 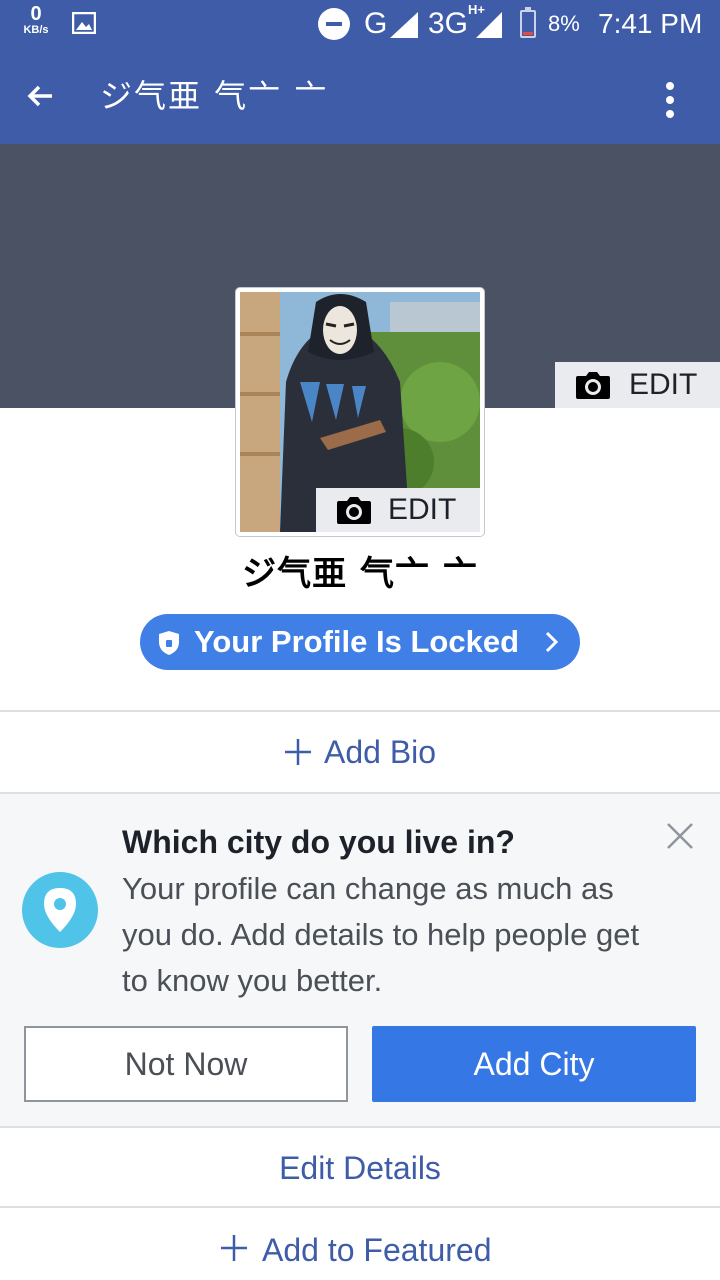 I want to click on profile-locked-button: Your Profile Is Locked, so click(x=360, y=642).